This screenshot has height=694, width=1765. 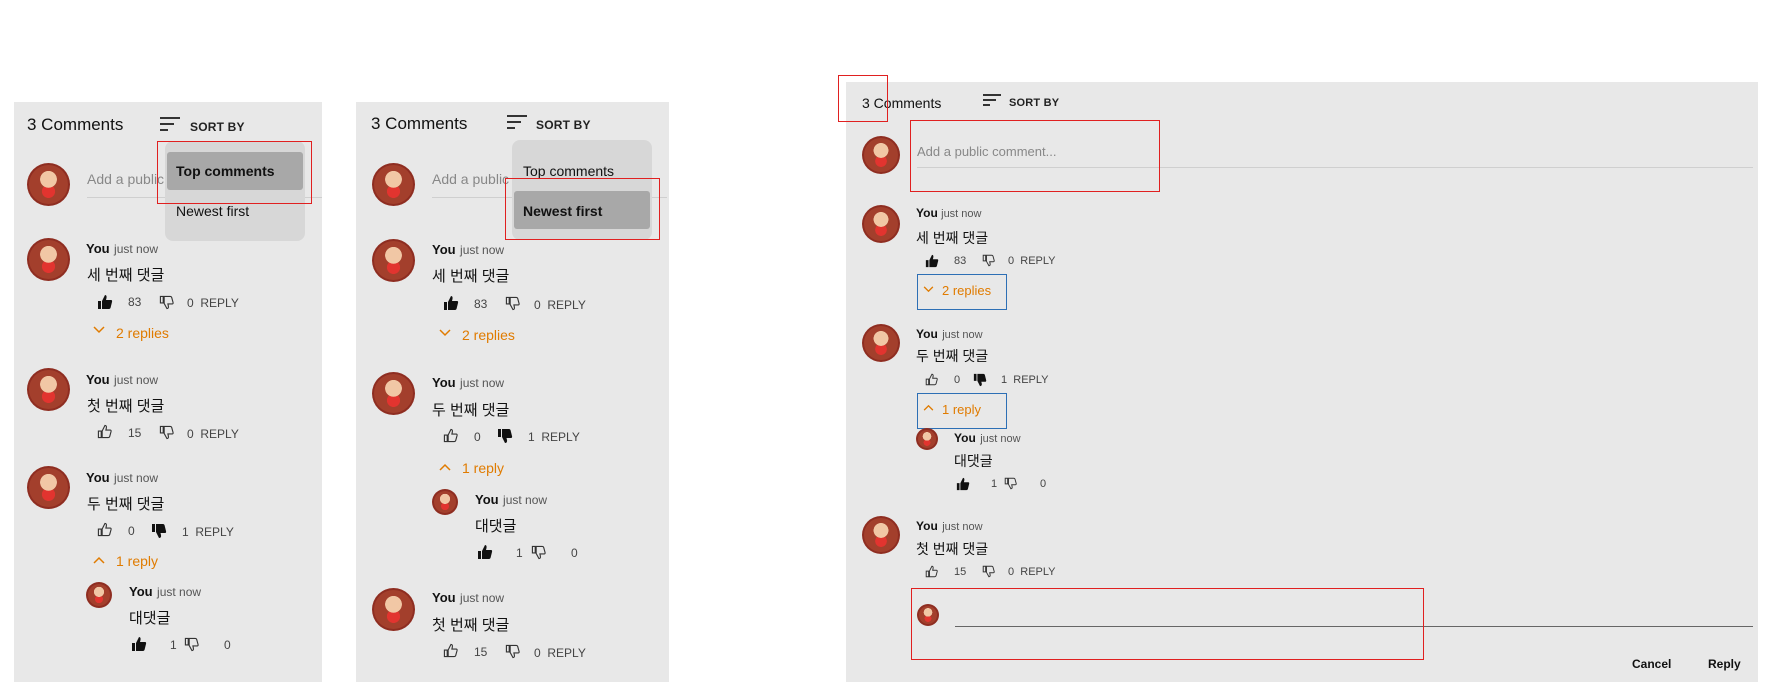 What do you see at coordinates (212, 211) in the screenshot?
I see `sort-option-newest: Newest first` at bounding box center [212, 211].